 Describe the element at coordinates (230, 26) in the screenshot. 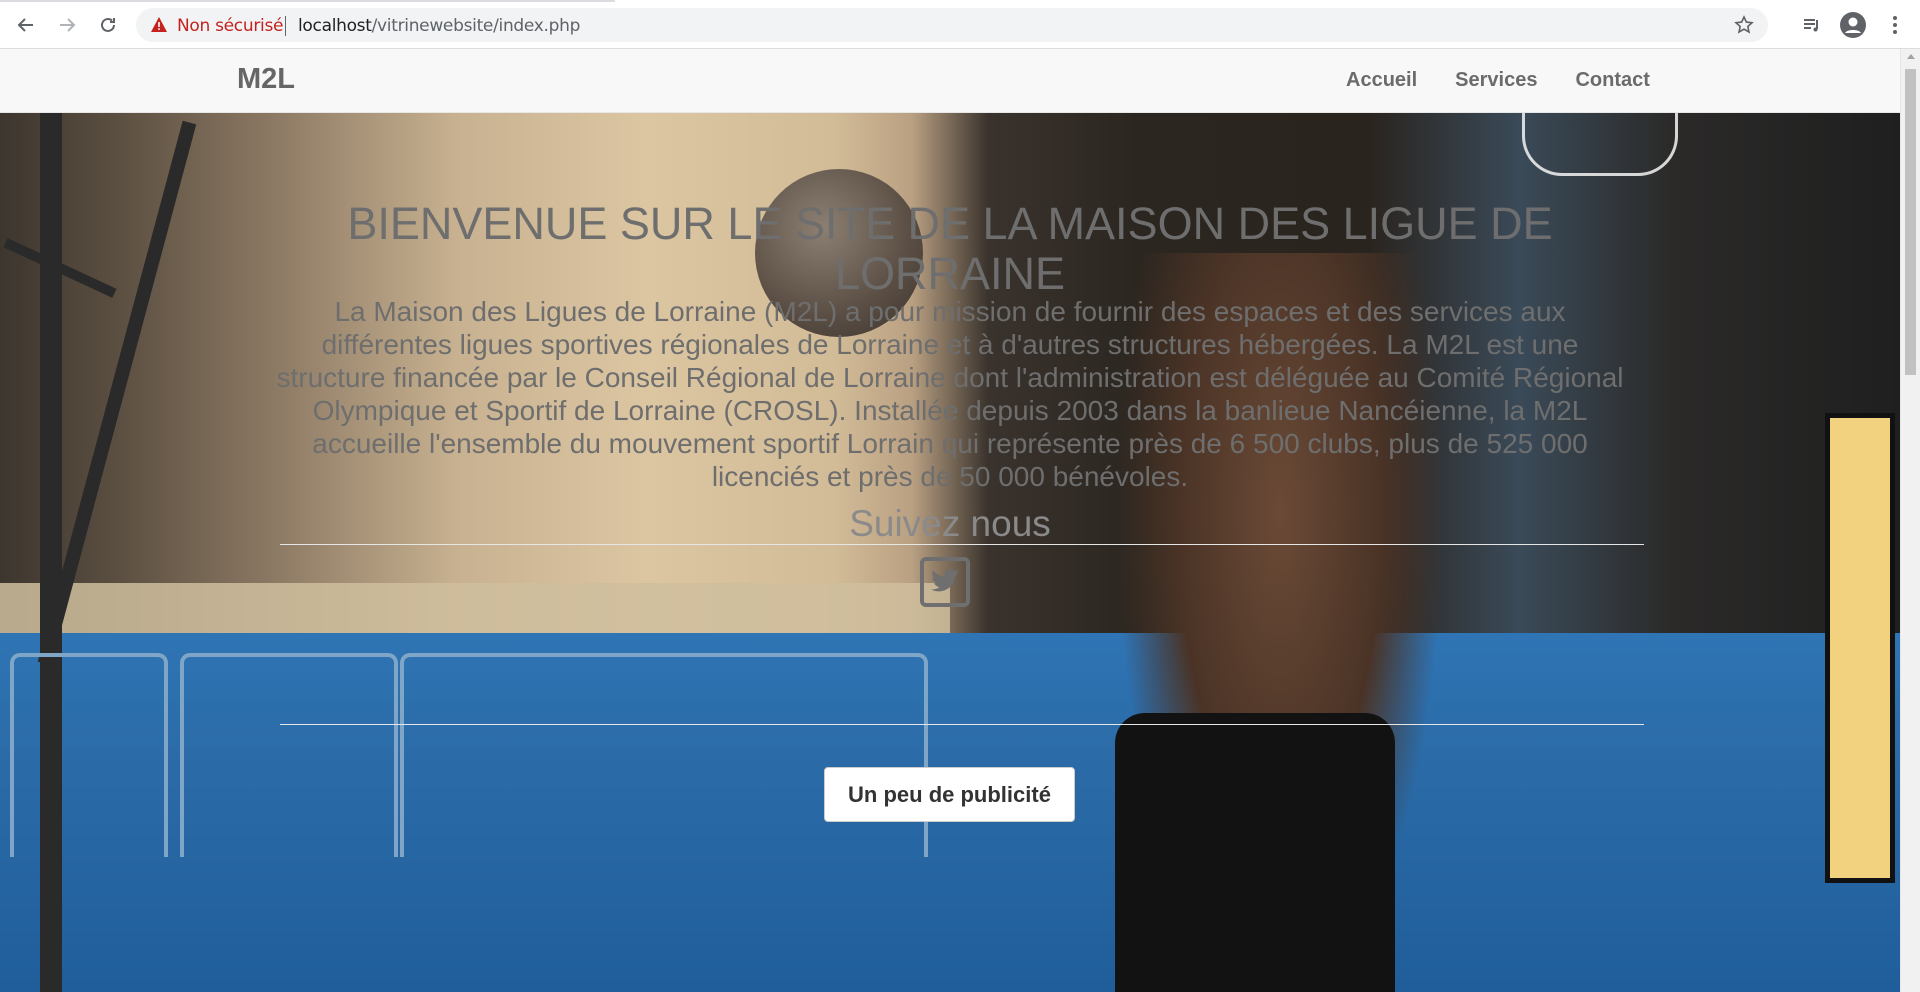

I see `security-status-label: Non sécurisé` at that location.